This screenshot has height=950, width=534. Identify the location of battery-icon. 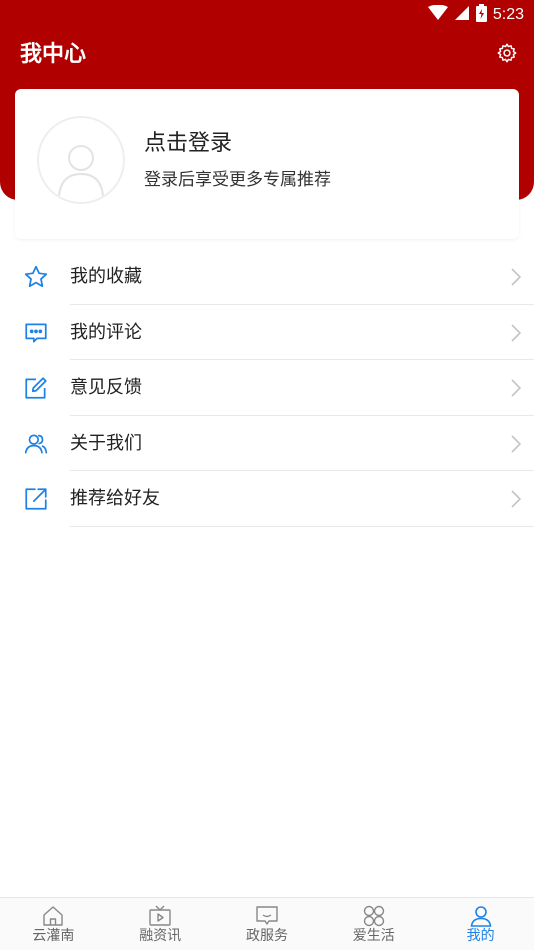
(481, 15).